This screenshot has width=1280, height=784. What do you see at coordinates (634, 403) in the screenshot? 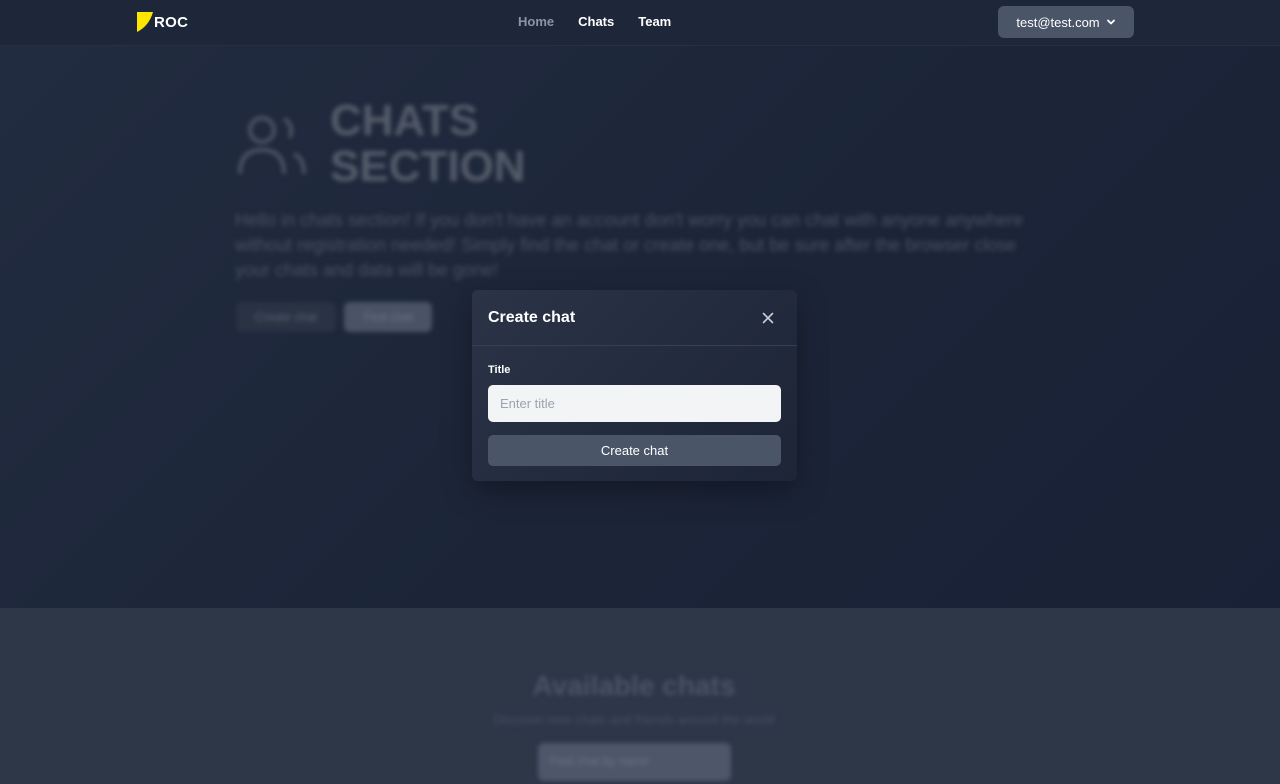
I see `title-input` at bounding box center [634, 403].